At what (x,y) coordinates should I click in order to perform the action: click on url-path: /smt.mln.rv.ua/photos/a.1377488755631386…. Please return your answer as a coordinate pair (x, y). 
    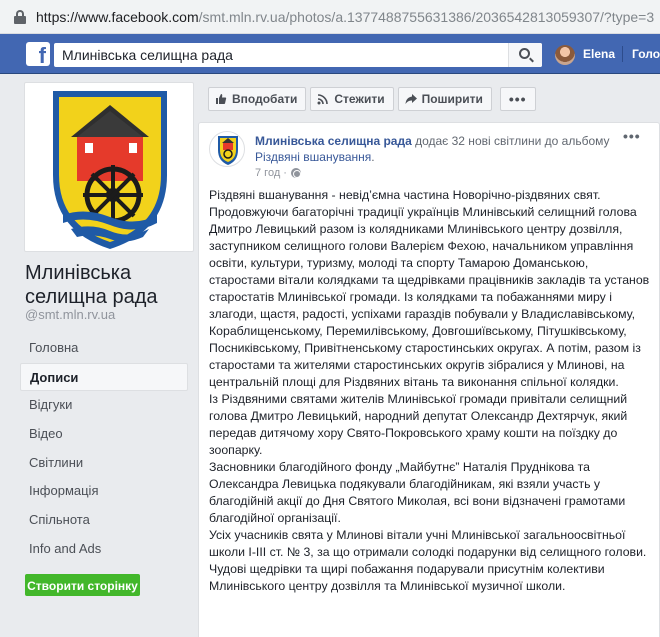
    Looking at the image, I should click on (426, 16).